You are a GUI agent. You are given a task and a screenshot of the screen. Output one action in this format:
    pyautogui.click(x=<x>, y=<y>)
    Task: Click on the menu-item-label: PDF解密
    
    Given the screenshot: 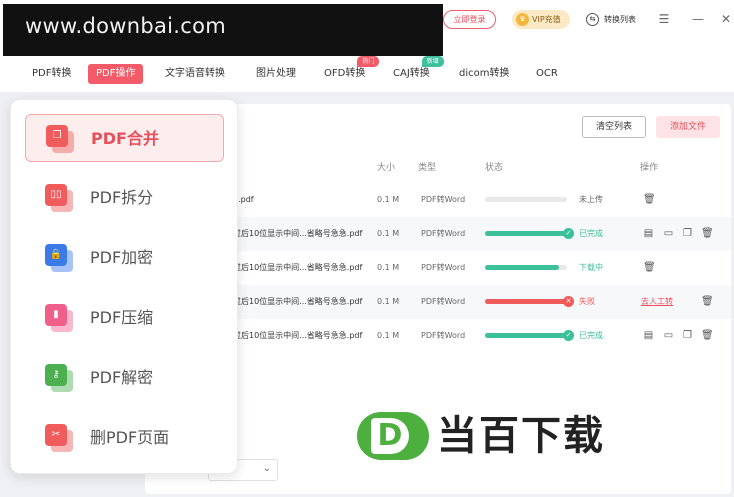 What is the action you would take?
    pyautogui.click(x=122, y=377)
    